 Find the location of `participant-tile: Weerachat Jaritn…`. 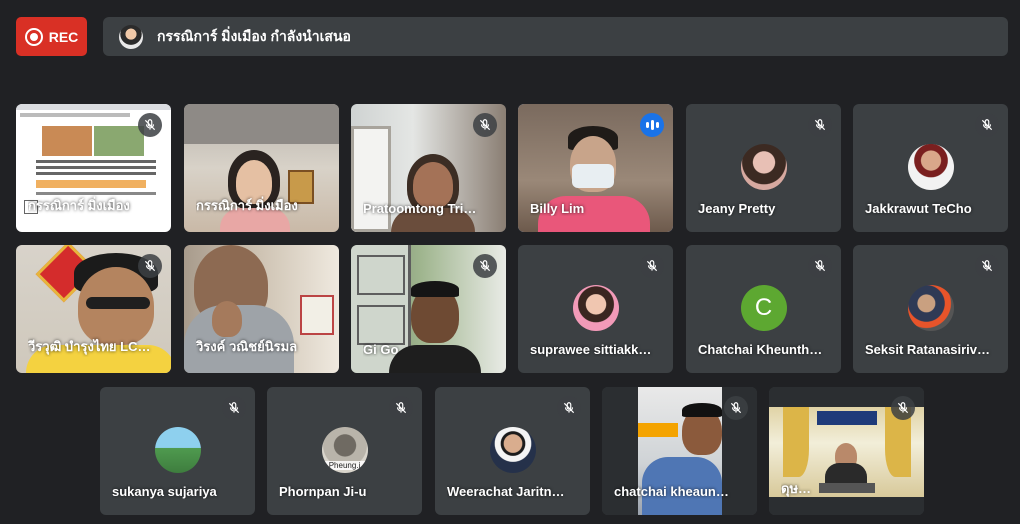

participant-tile: Weerachat Jaritn… is located at coordinates (512, 451).